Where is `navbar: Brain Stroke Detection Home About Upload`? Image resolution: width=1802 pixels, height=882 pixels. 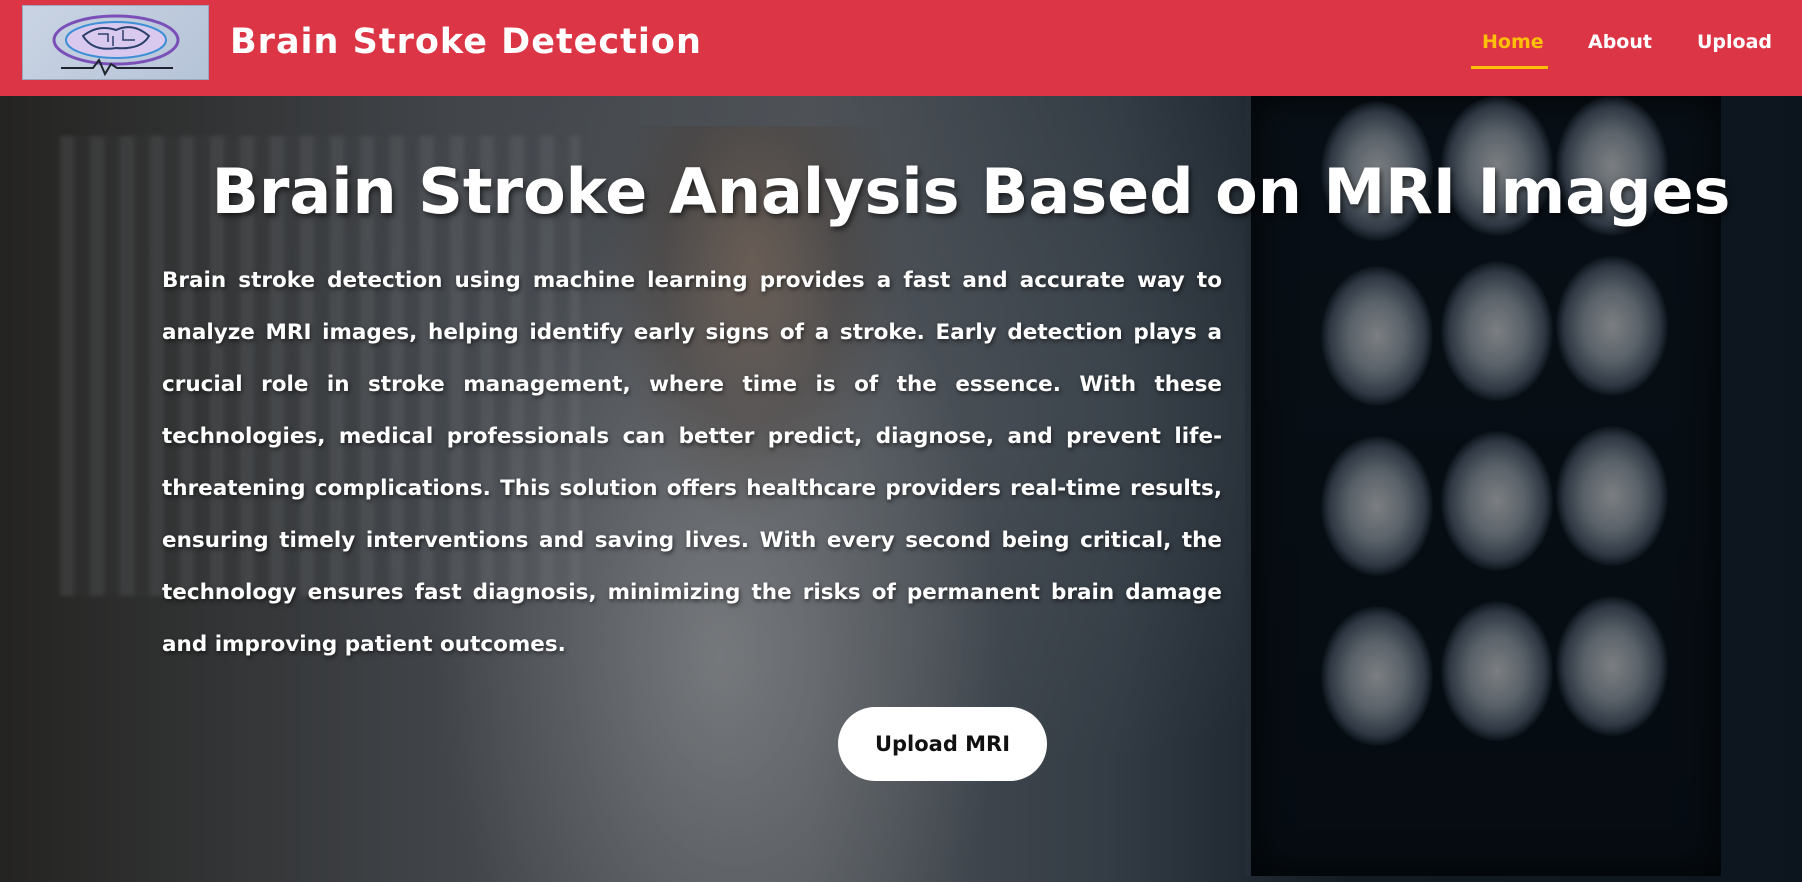 navbar: Brain Stroke Detection Home About Upload is located at coordinates (901, 48).